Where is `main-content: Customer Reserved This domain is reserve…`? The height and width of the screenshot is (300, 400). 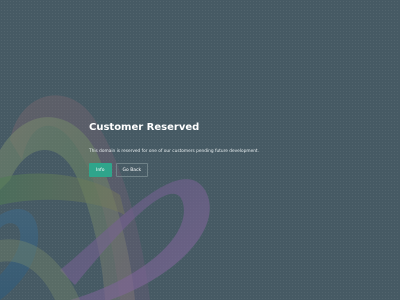
main-content: Customer Reserved This domain is reserve… is located at coordinates (239, 149).